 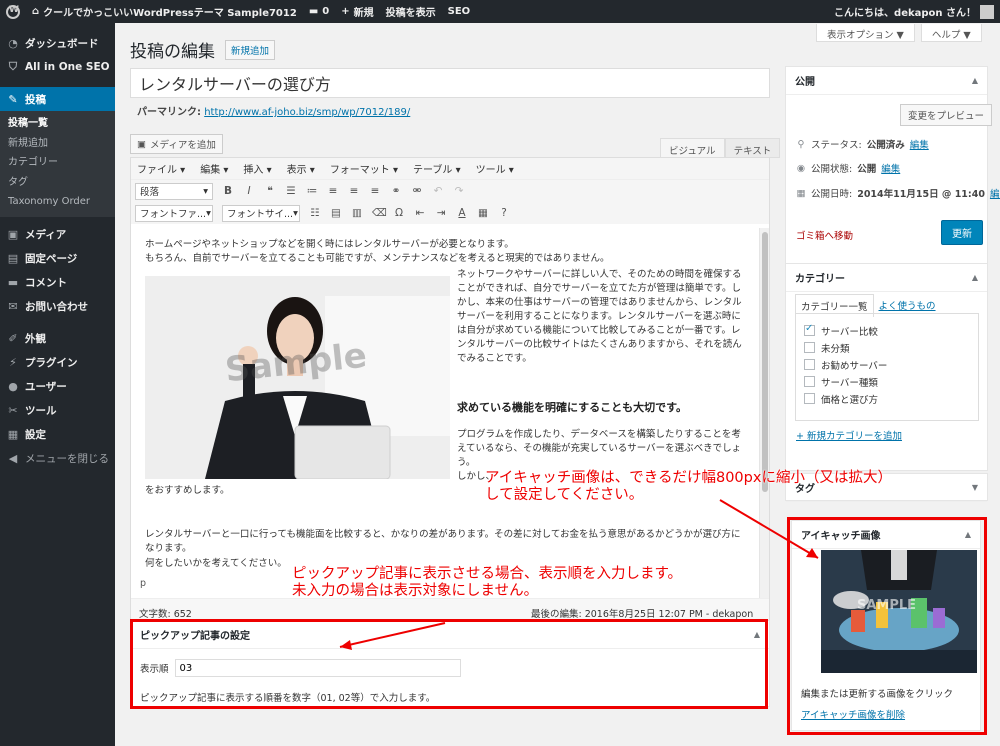 I want to click on media-icon: ▣, so click(x=13, y=234).